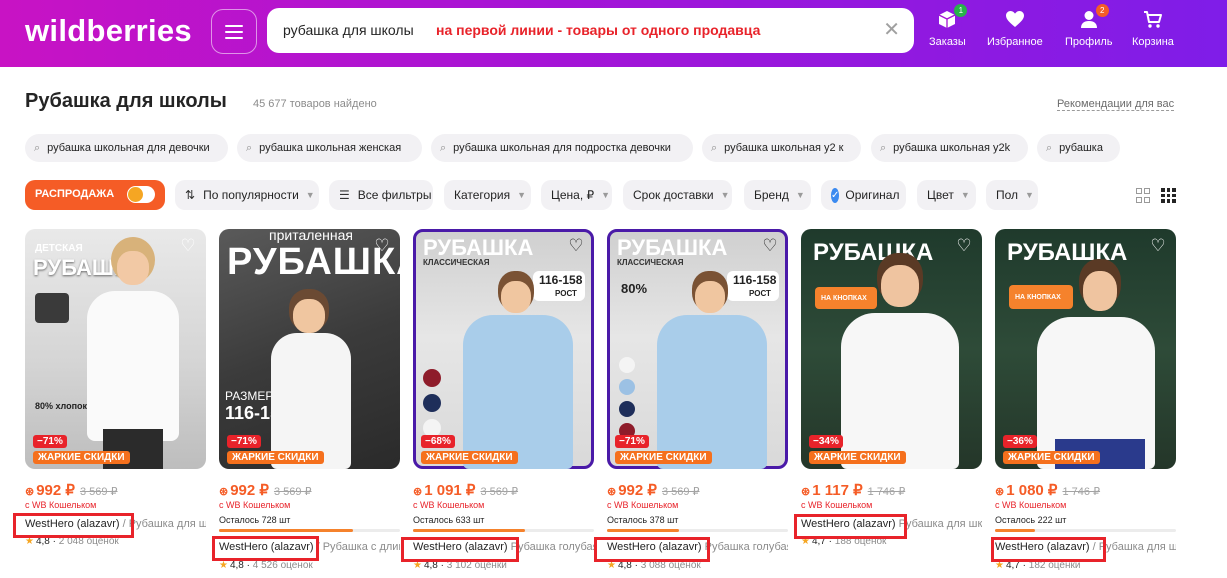 This screenshot has height=578, width=1227. I want to click on large-grid-view-icon, so click(1143, 195).